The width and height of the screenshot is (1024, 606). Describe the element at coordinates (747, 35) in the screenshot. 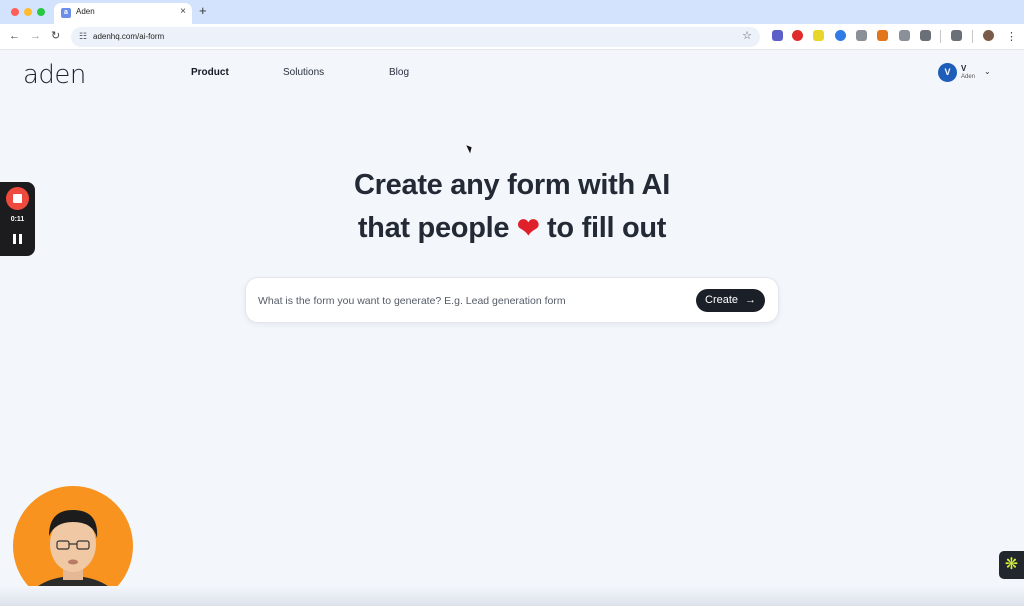

I see `bookmark-star-icon: ☆` at that location.